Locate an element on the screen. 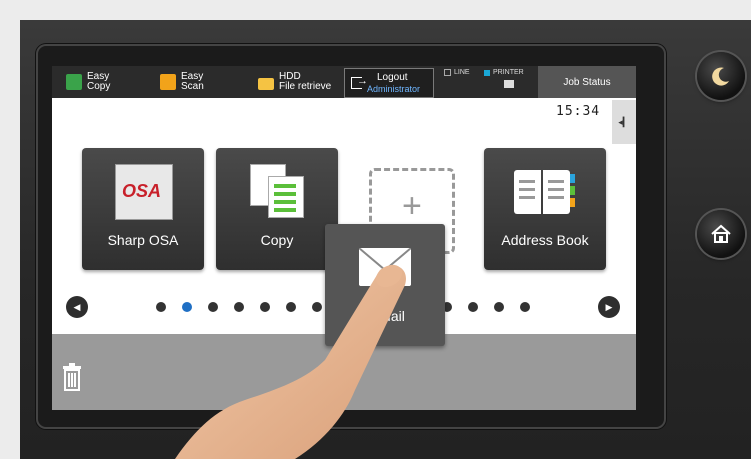  easy-copy-button: Easy Copy is located at coordinates (88, 82).